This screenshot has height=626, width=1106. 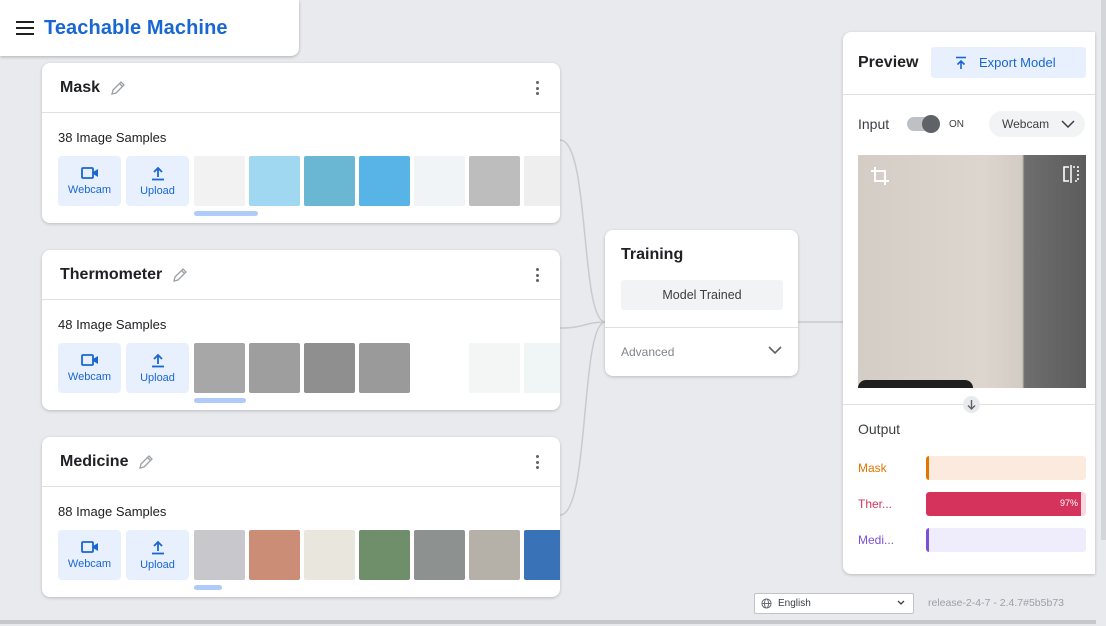 What do you see at coordinates (94, 462) in the screenshot?
I see `class-name: Medicine` at bounding box center [94, 462].